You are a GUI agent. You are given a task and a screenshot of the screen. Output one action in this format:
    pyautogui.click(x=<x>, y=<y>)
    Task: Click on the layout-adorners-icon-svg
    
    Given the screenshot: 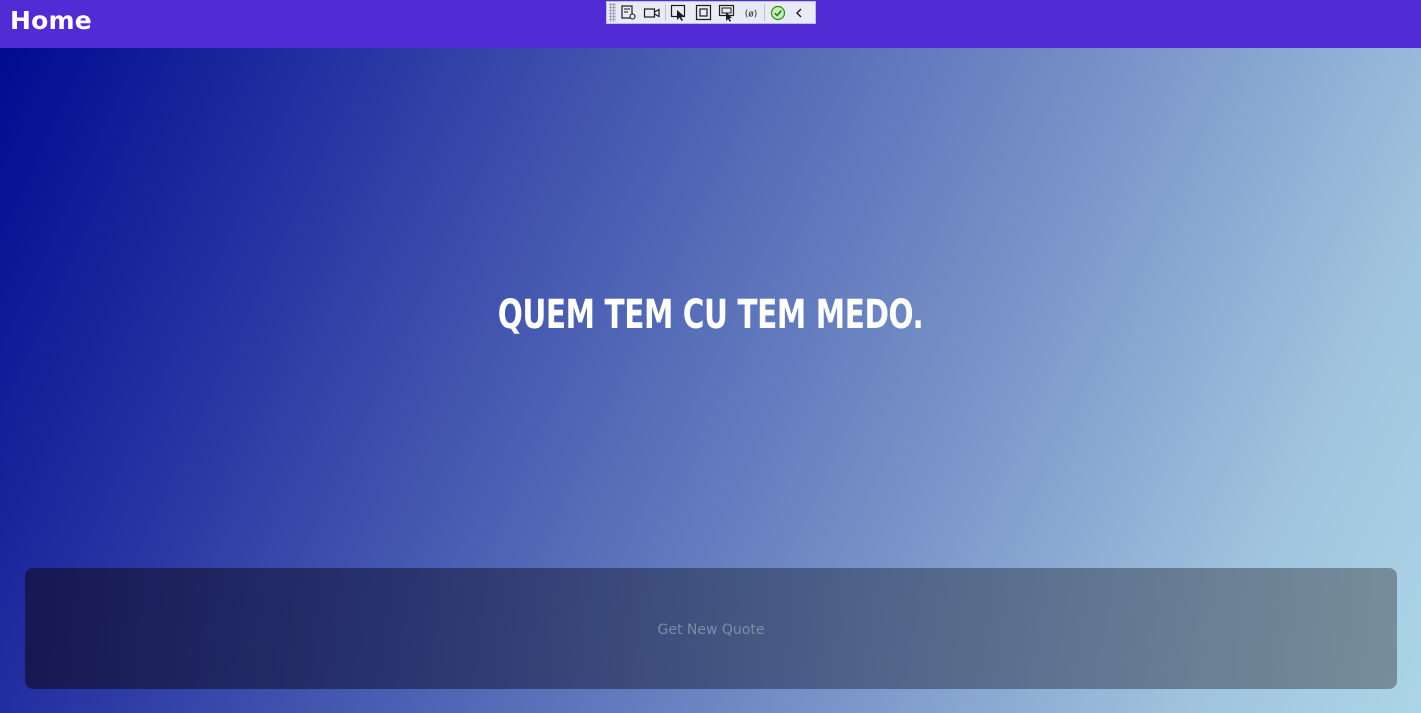 What is the action you would take?
    pyautogui.click(x=703, y=12)
    